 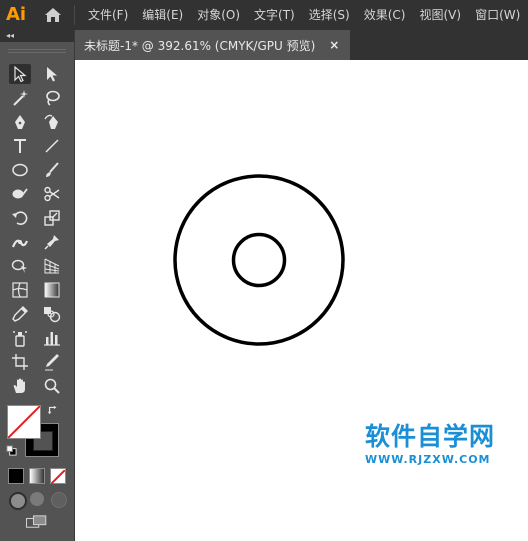 I want to click on collapse-panel-icon: ◂◂, so click(x=10, y=36).